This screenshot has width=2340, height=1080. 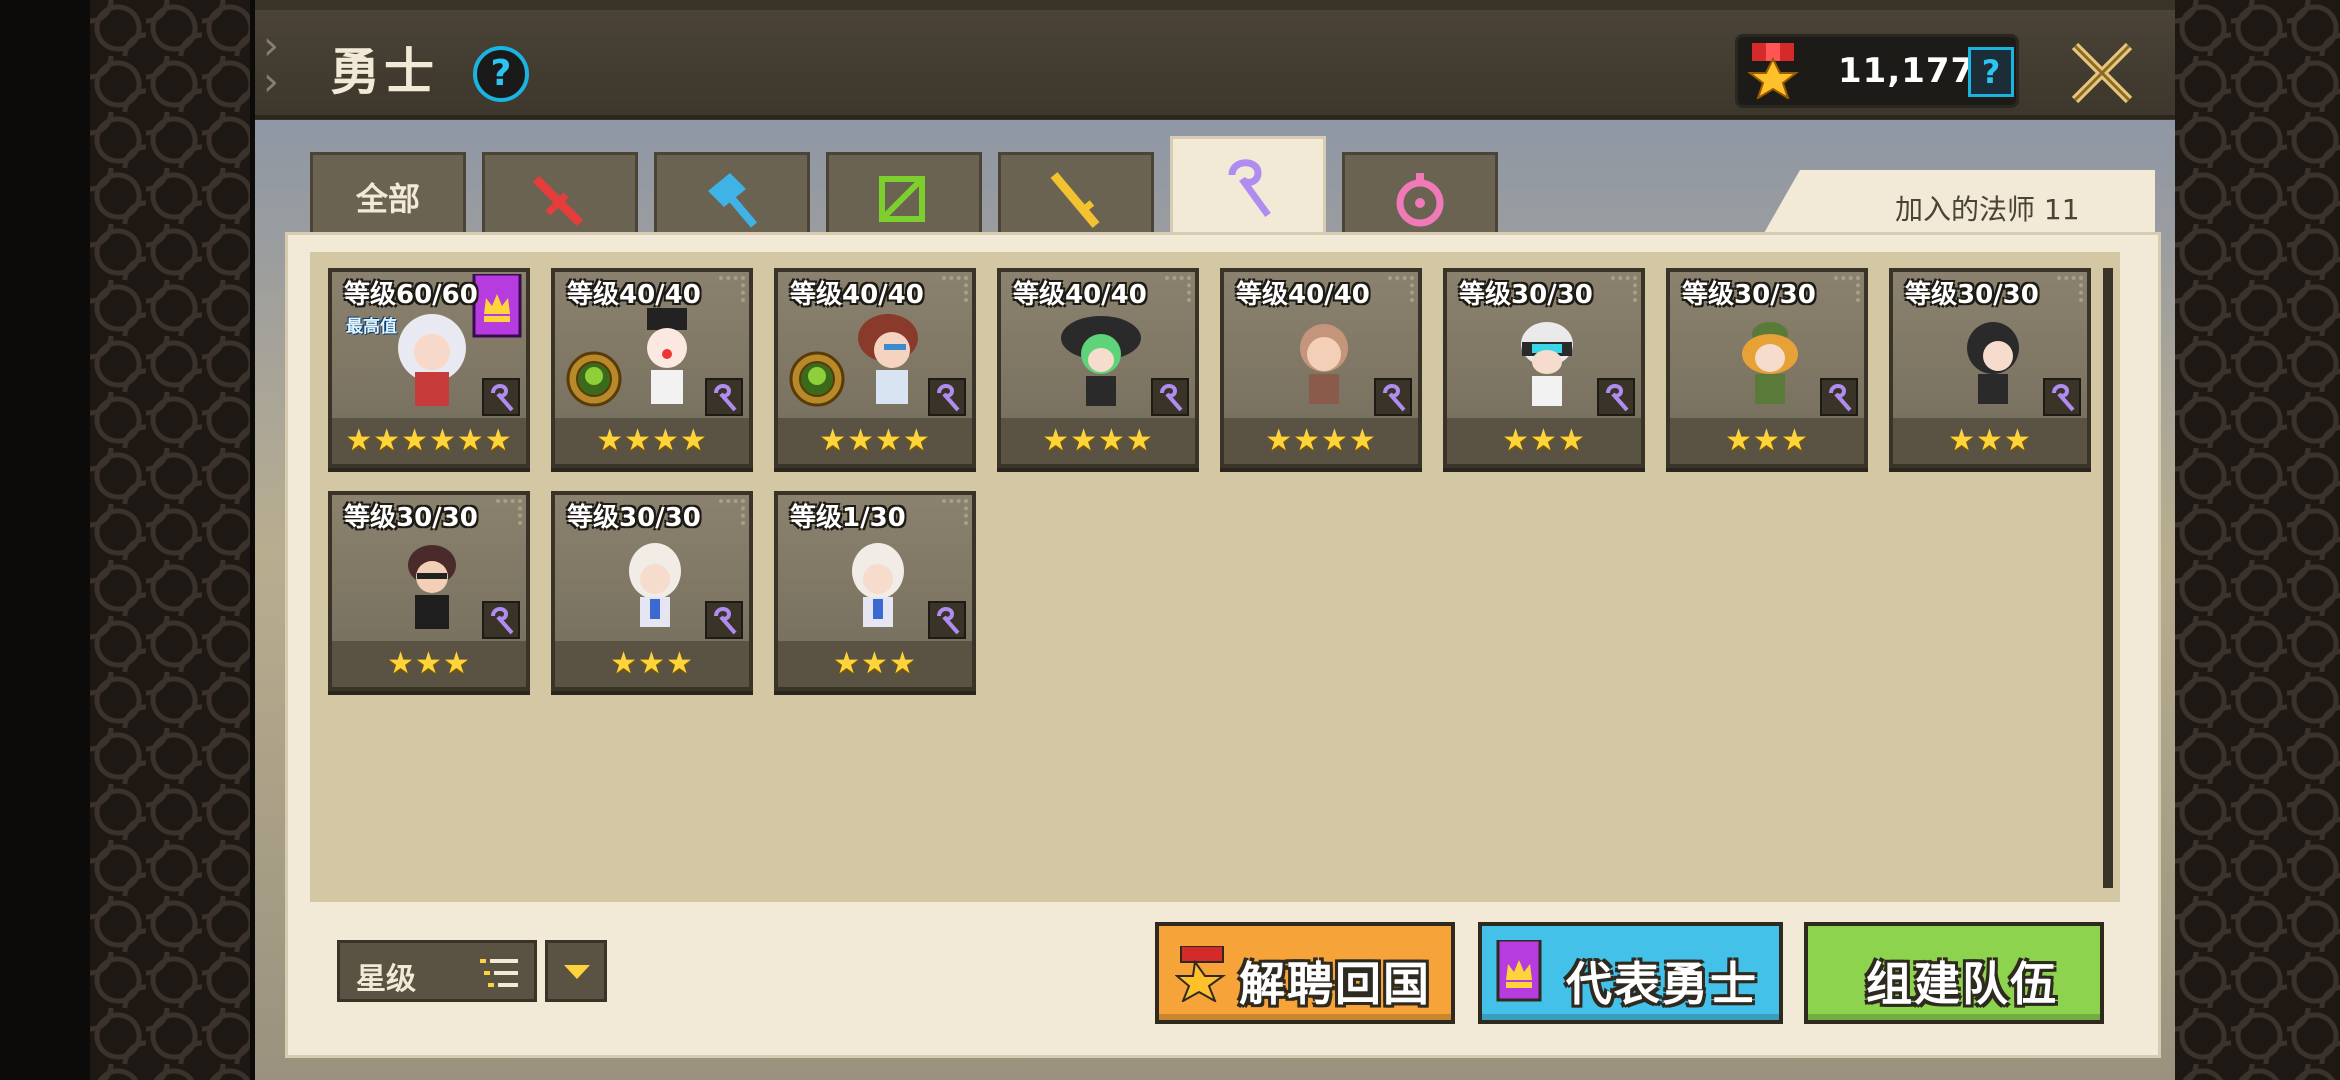 What do you see at coordinates (386, 979) in the screenshot?
I see `sort-label: 星级` at bounding box center [386, 979].